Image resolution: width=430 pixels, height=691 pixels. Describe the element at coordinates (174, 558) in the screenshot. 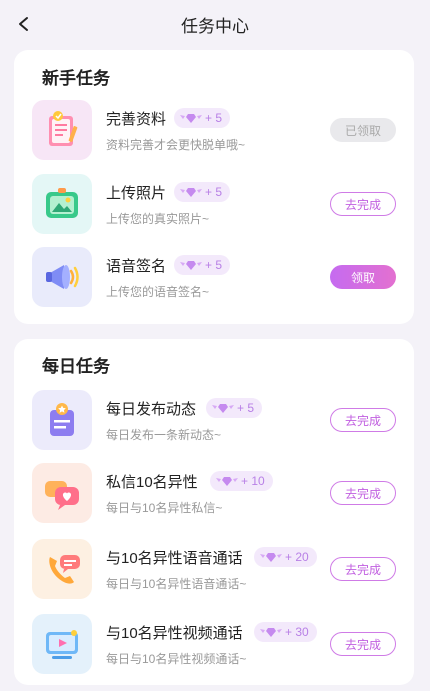

I see `task-name: 与10名异性语音通话` at that location.